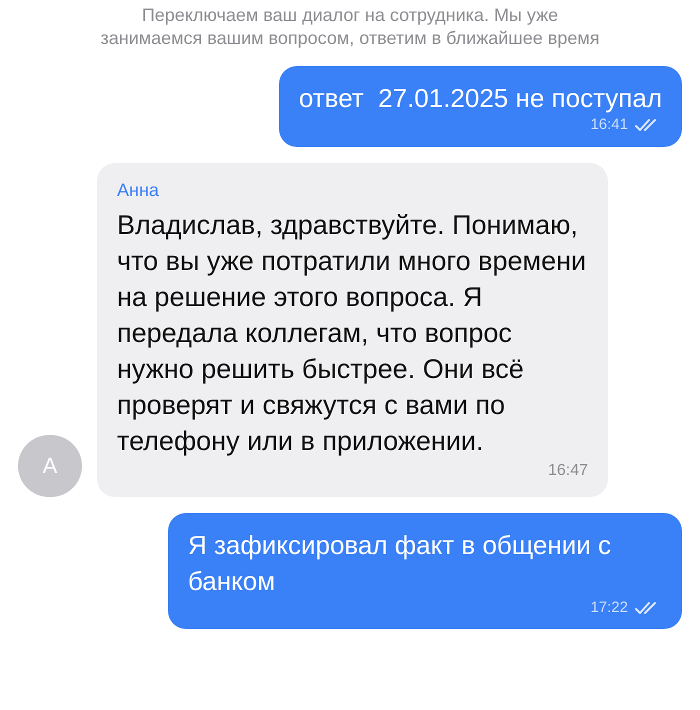  Describe the element at coordinates (568, 470) in the screenshot. I see `message-time: 16:47` at that location.